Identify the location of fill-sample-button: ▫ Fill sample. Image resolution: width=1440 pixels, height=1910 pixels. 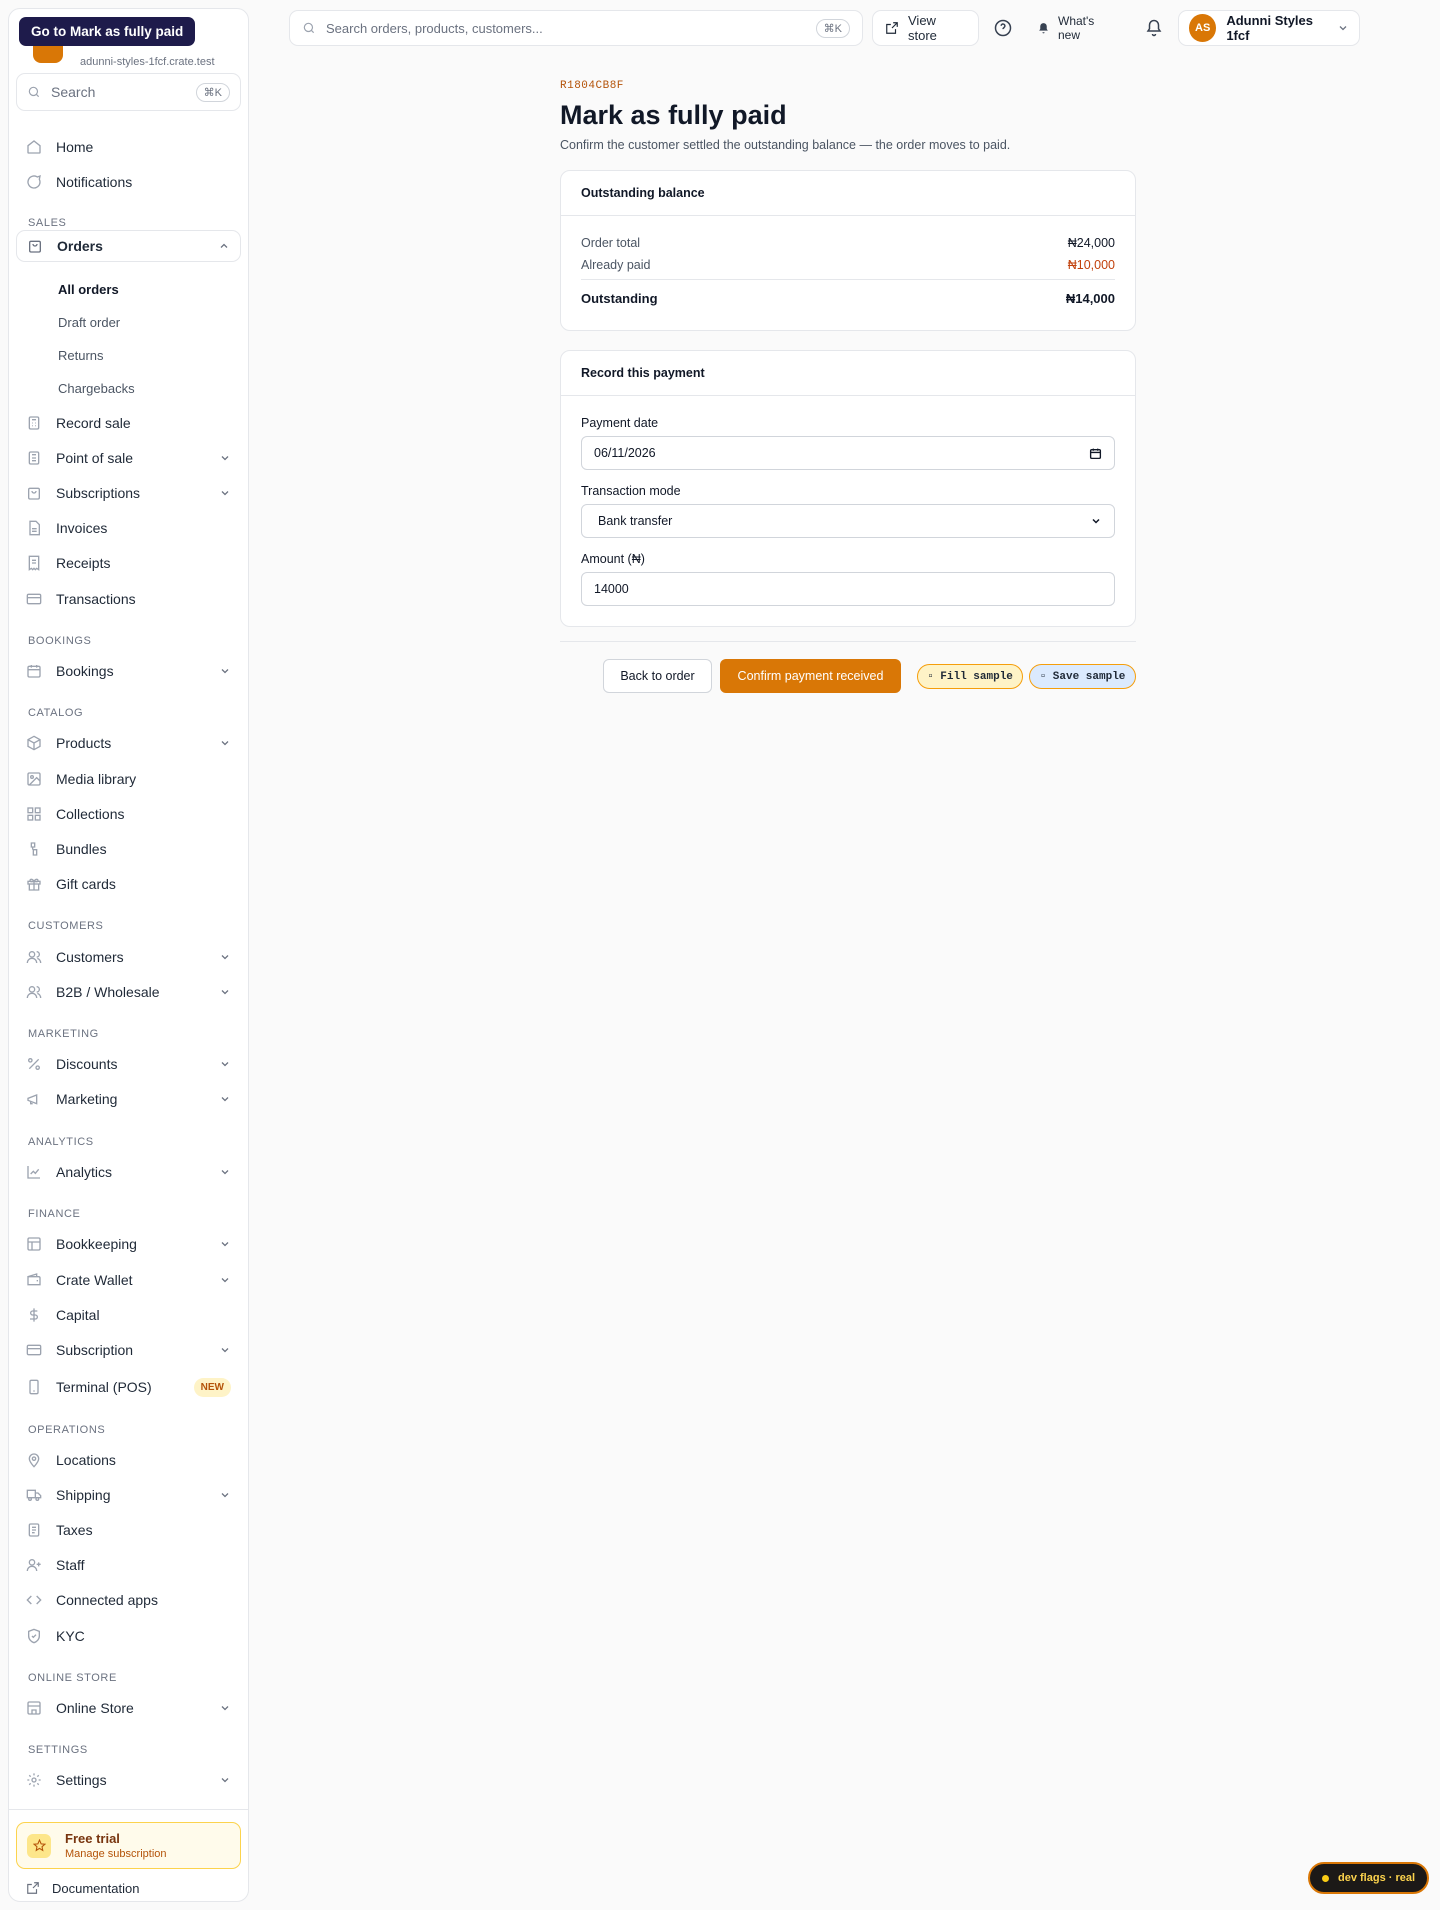
(970, 676).